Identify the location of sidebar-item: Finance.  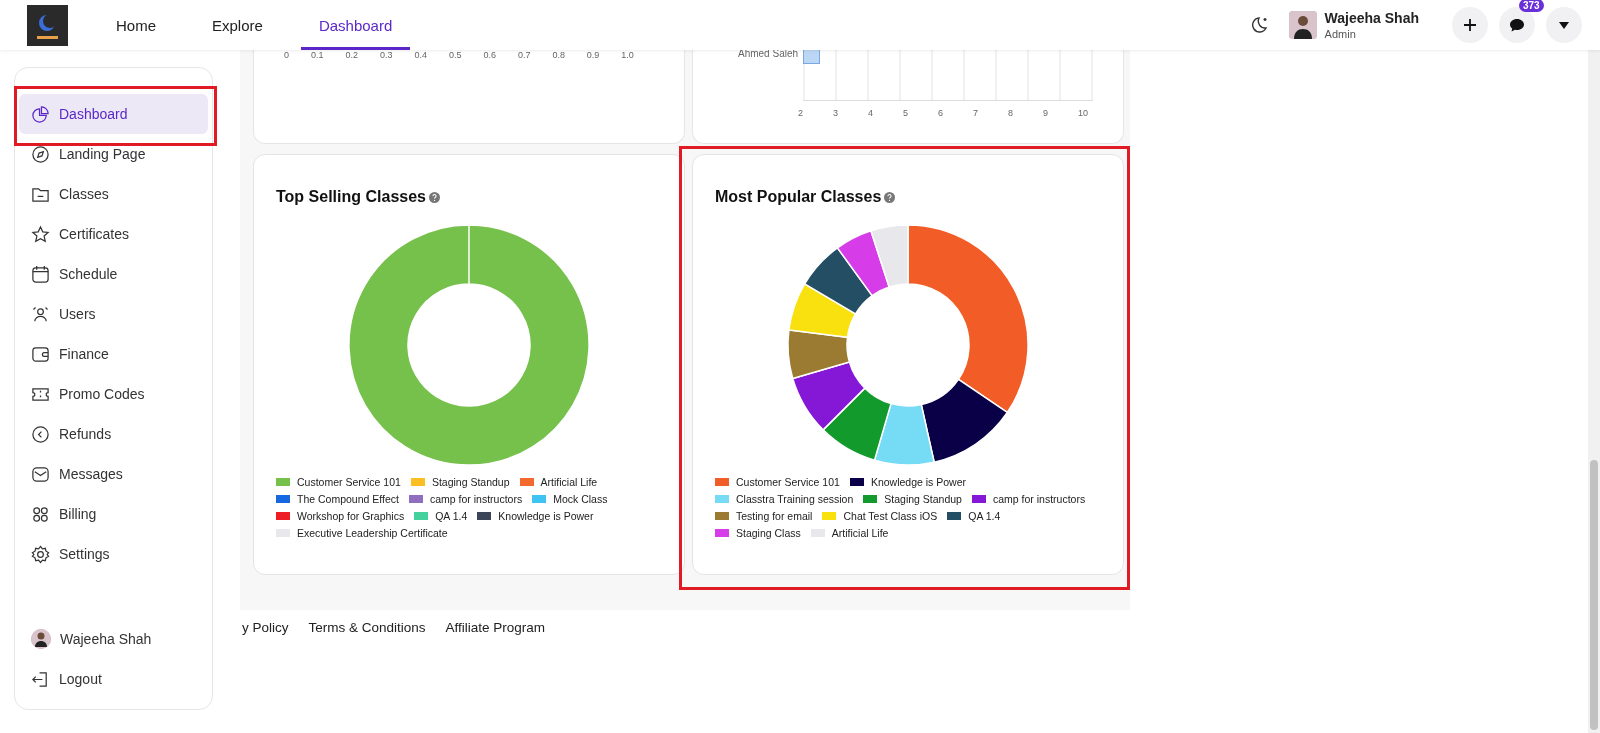
(113, 354).